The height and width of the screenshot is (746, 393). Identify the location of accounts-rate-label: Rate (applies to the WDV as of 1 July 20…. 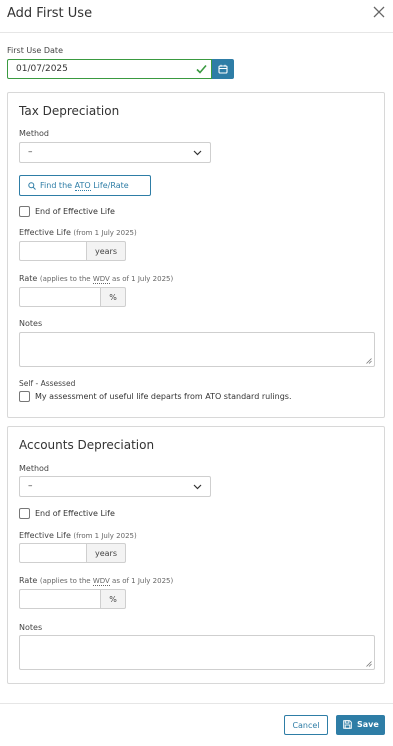
(96, 581).